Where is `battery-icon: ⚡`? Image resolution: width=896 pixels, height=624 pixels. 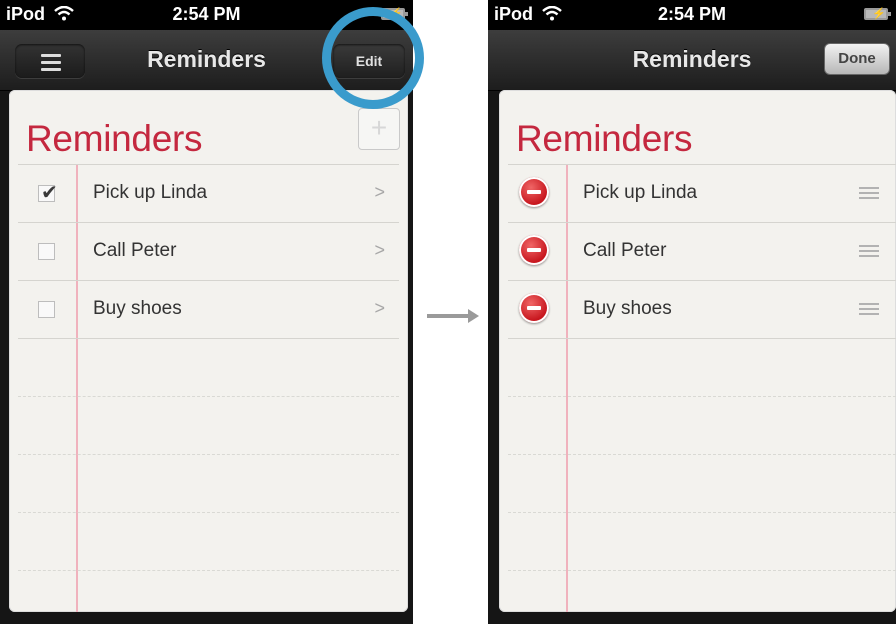
battery-icon: ⚡ is located at coordinates (877, 14).